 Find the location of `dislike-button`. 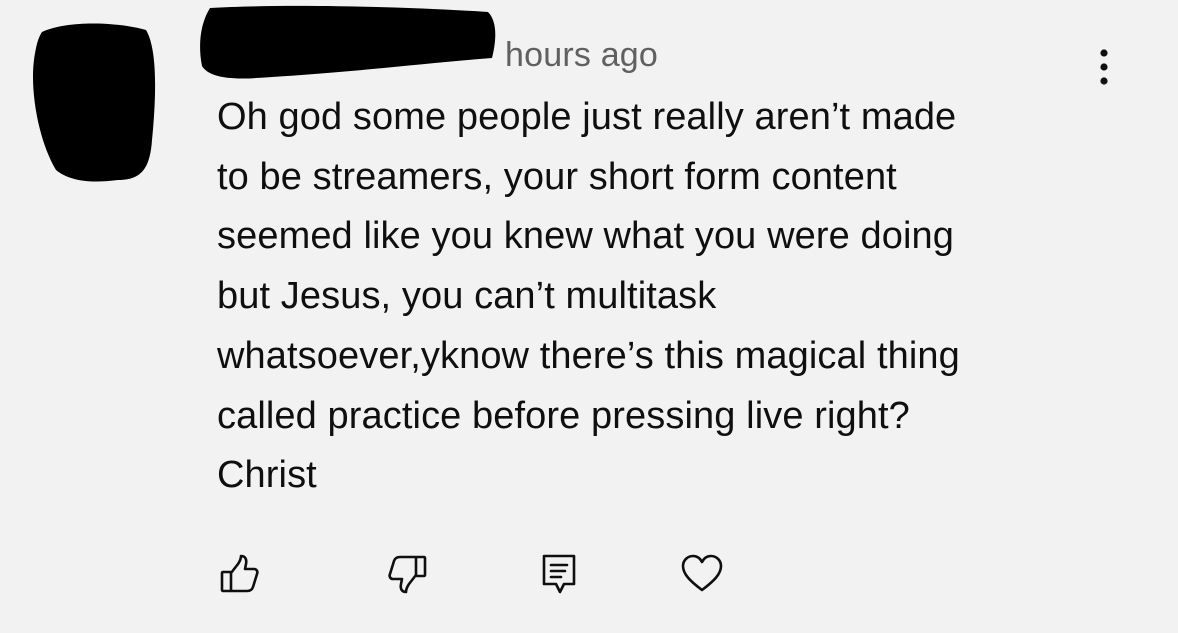

dislike-button is located at coordinates (407, 574).